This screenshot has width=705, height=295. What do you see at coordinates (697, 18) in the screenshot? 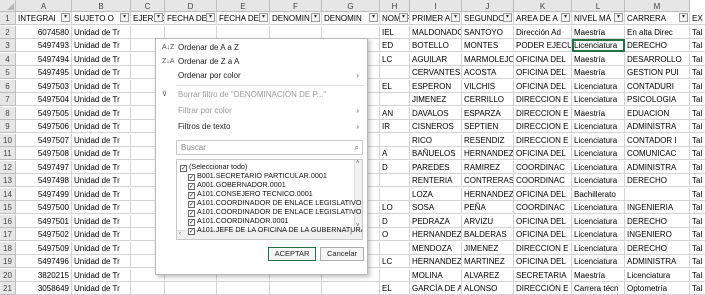
I see `column-header-cell: EX` at bounding box center [697, 18].